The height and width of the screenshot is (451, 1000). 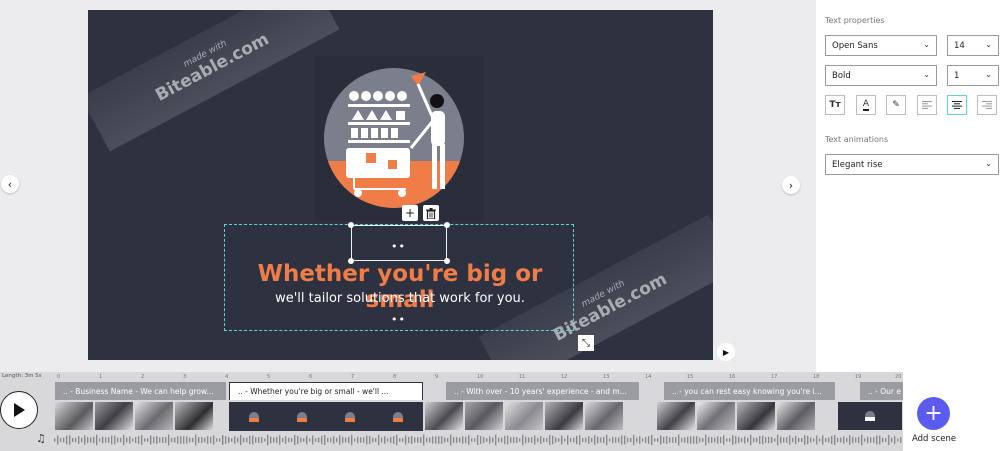 I want to click on line-height-select: 1 ⌄, so click(x=973, y=75).